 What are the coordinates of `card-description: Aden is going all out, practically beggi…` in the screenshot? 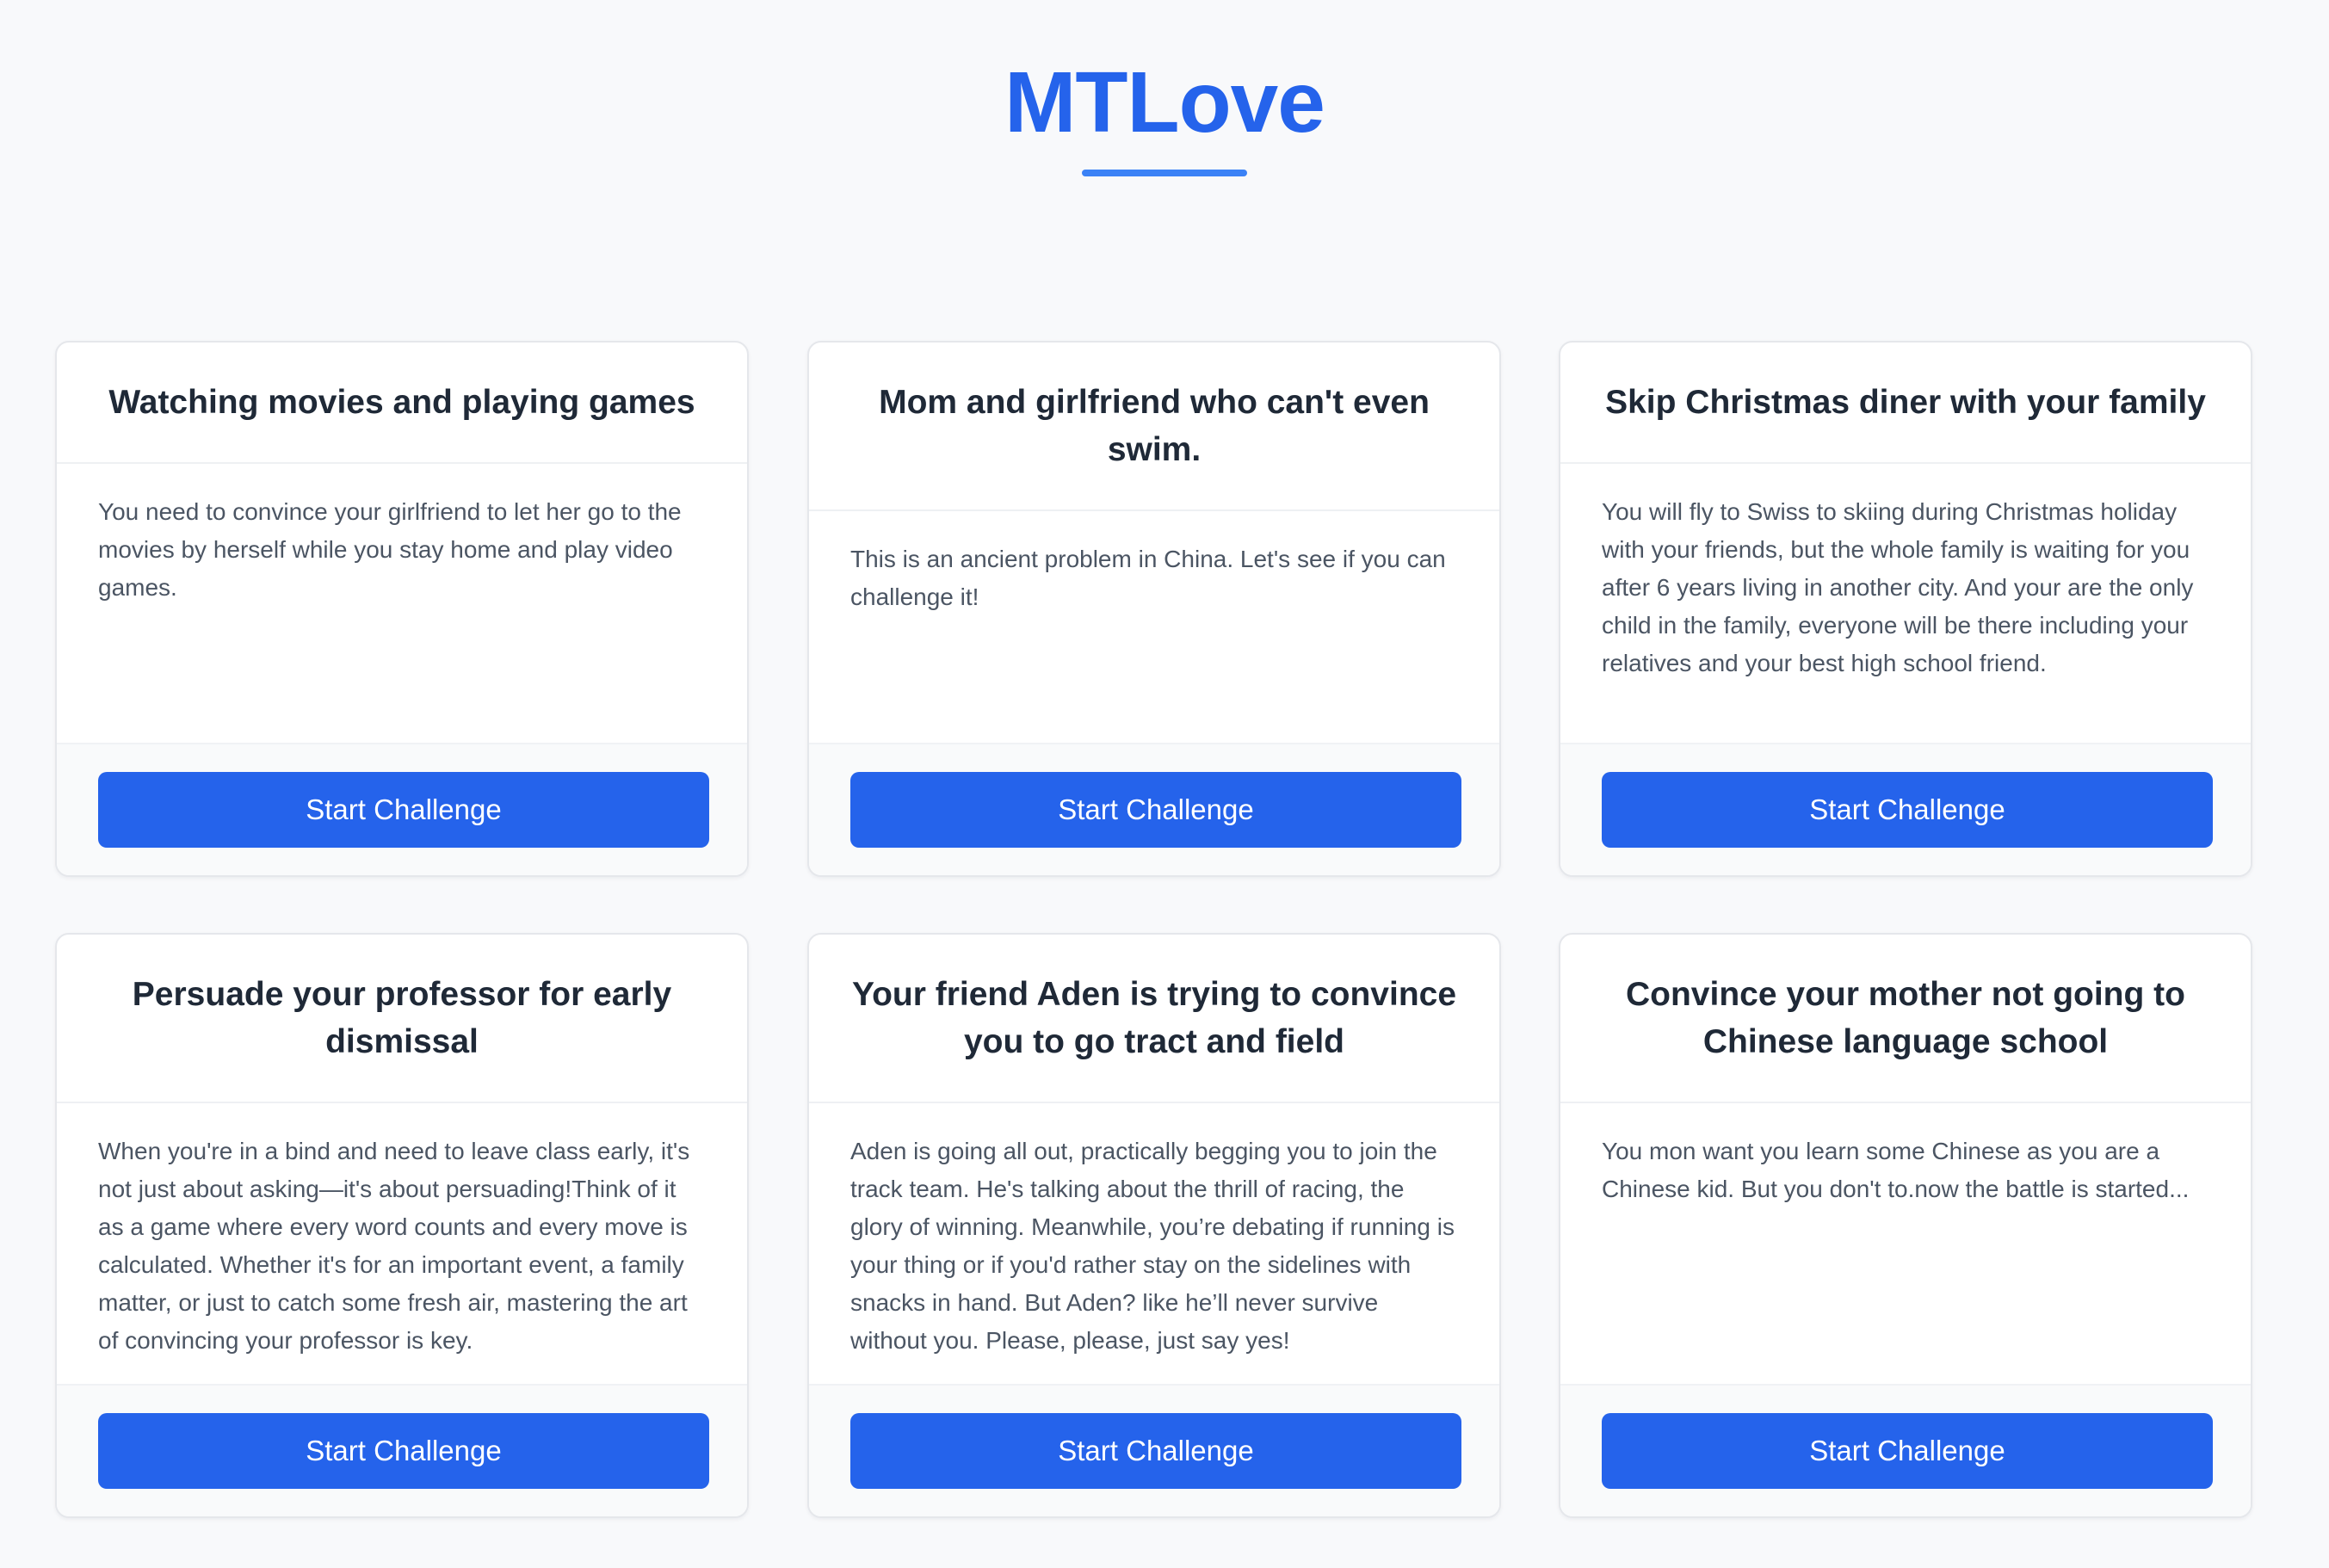 It's located at (1152, 1246).